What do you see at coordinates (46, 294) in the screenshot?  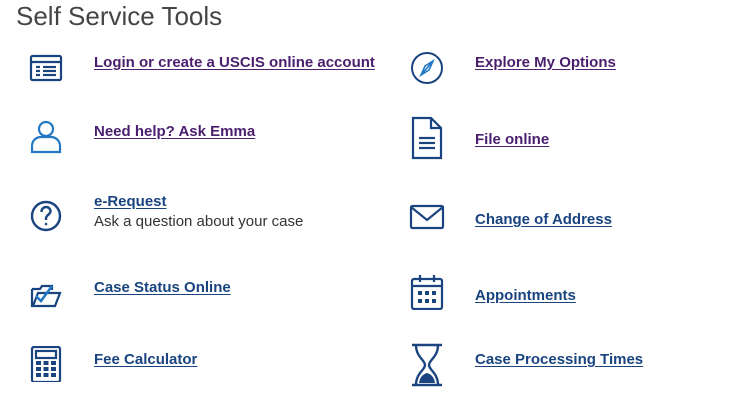 I see `folder-check-icon` at bounding box center [46, 294].